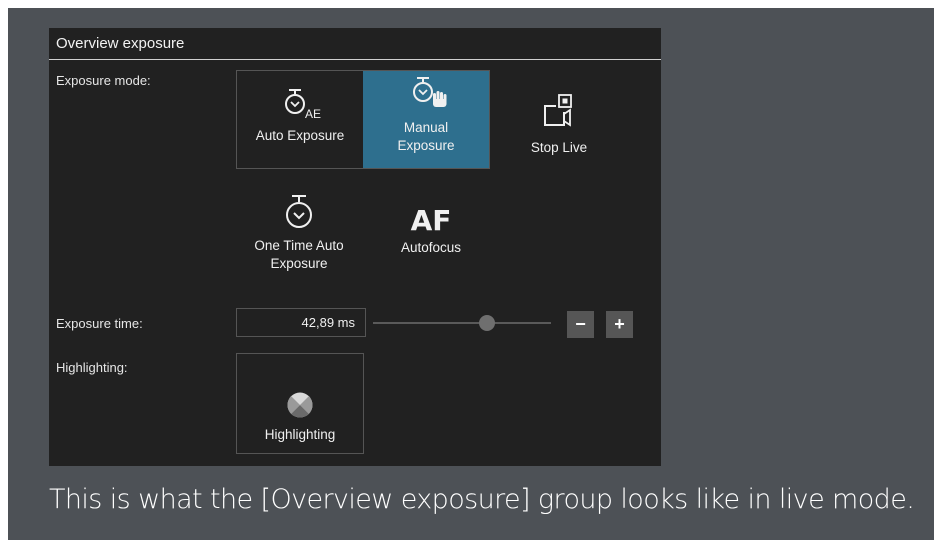  I want to click on manual-exposure-button: Manual Exposure, so click(426, 119).